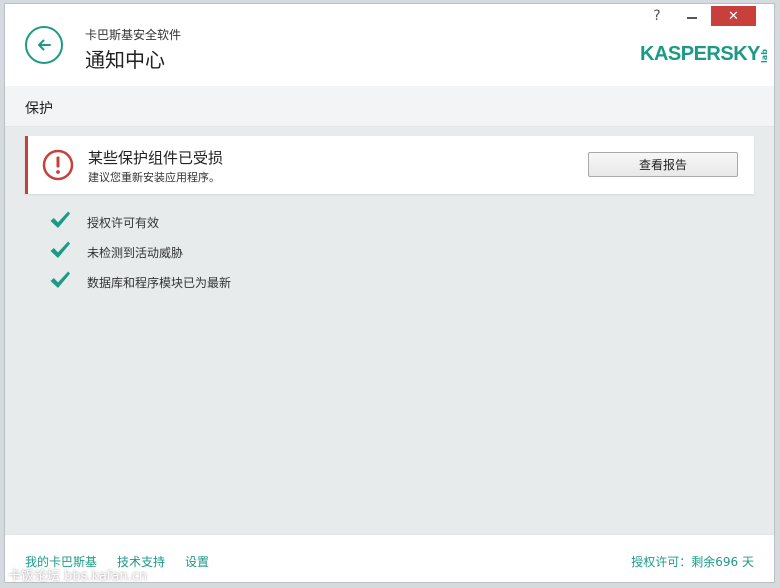  What do you see at coordinates (764, 56) in the screenshot?
I see `logo-lab: lab` at bounding box center [764, 56].